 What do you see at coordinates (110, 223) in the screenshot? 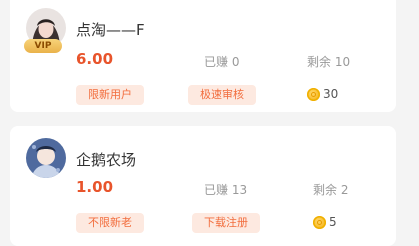
I see `tag-any-user: 不限新老` at bounding box center [110, 223].